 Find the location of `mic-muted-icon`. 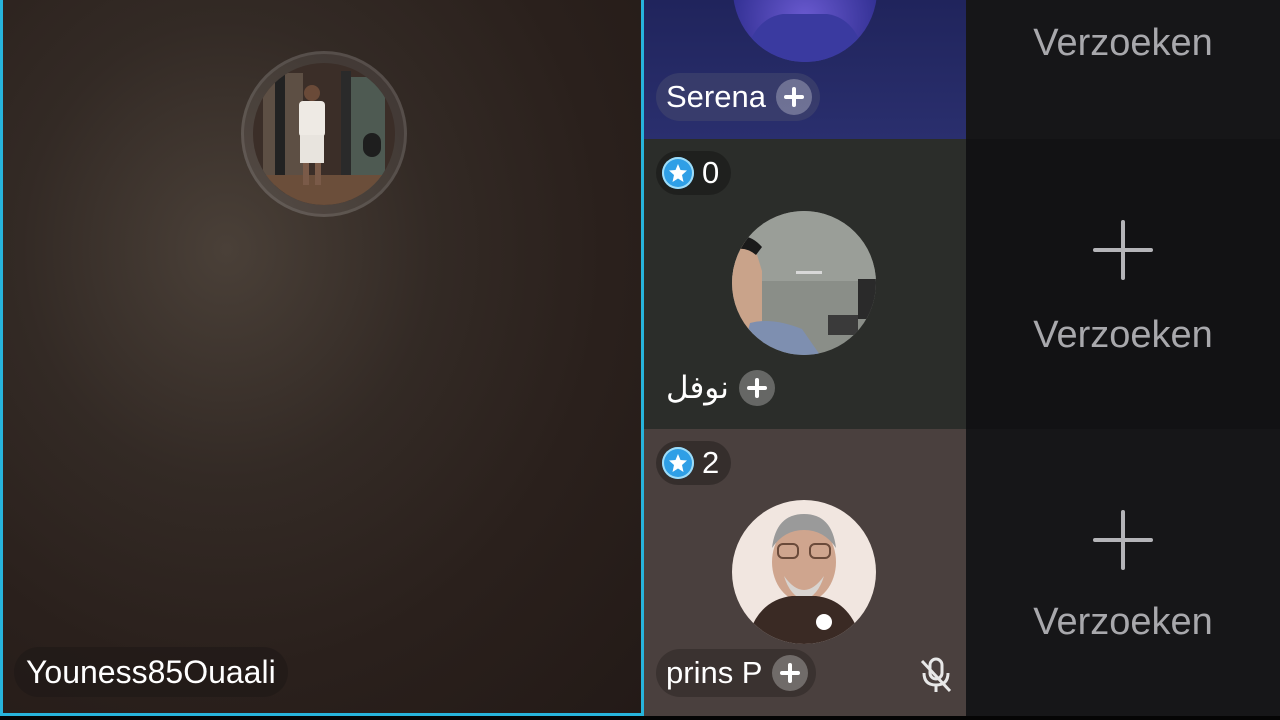

mic-muted-icon is located at coordinates (936, 675).